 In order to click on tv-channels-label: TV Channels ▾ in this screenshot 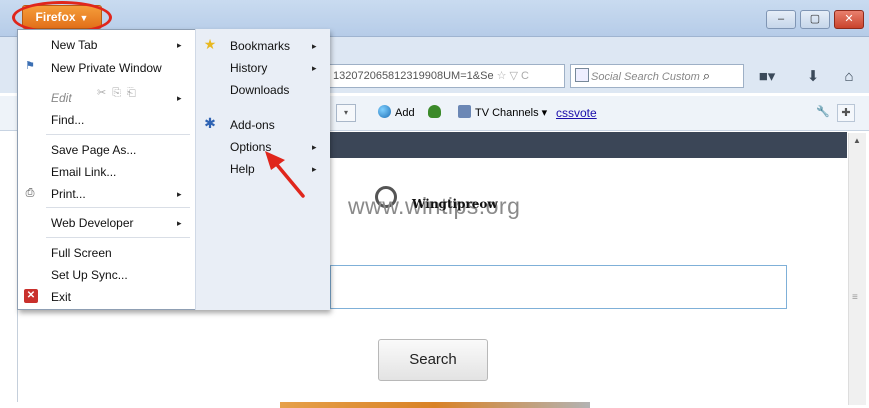, I will do `click(511, 113)`.